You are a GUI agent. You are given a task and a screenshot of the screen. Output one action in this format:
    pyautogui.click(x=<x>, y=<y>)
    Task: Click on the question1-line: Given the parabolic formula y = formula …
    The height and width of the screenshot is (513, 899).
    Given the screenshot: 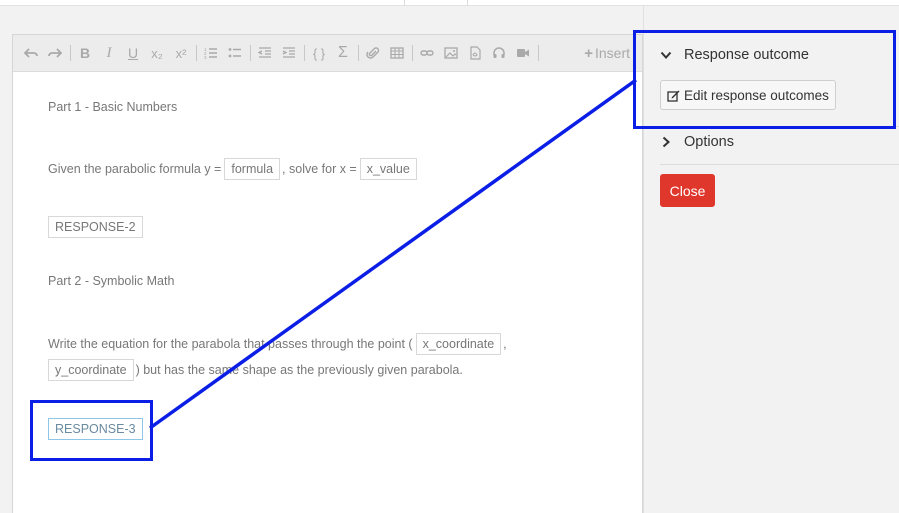 What is the action you would take?
    pyautogui.click(x=233, y=169)
    